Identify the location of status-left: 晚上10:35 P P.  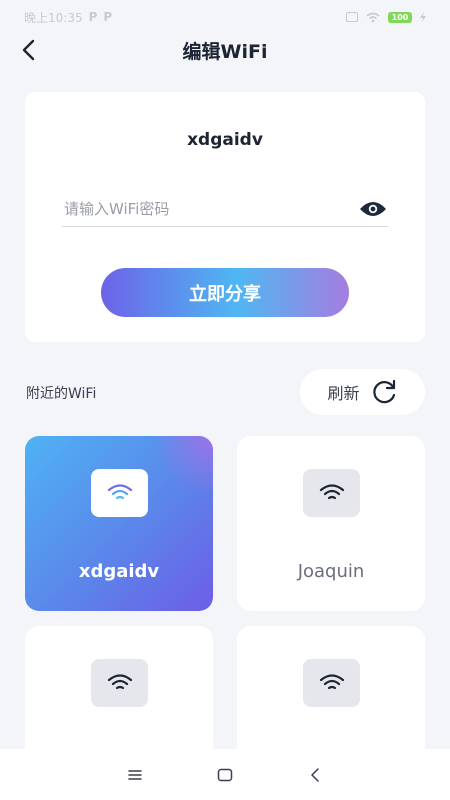
(68, 17).